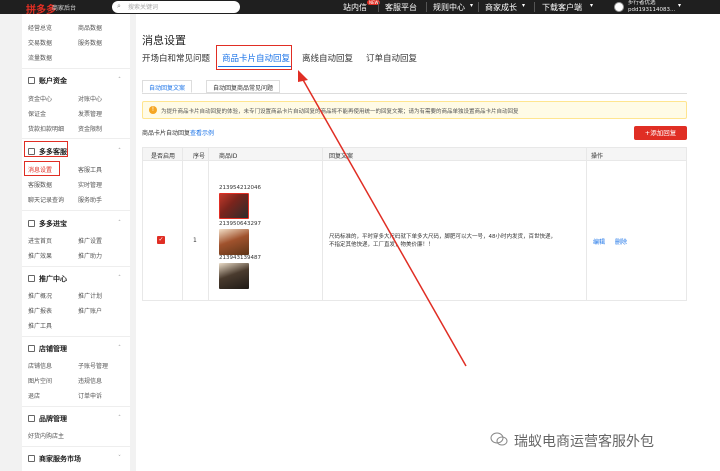 This screenshot has width=720, height=471. What do you see at coordinates (584, 442) in the screenshot?
I see `watermark-text: 瑞蚁电商运营客服外包` at bounding box center [584, 442].